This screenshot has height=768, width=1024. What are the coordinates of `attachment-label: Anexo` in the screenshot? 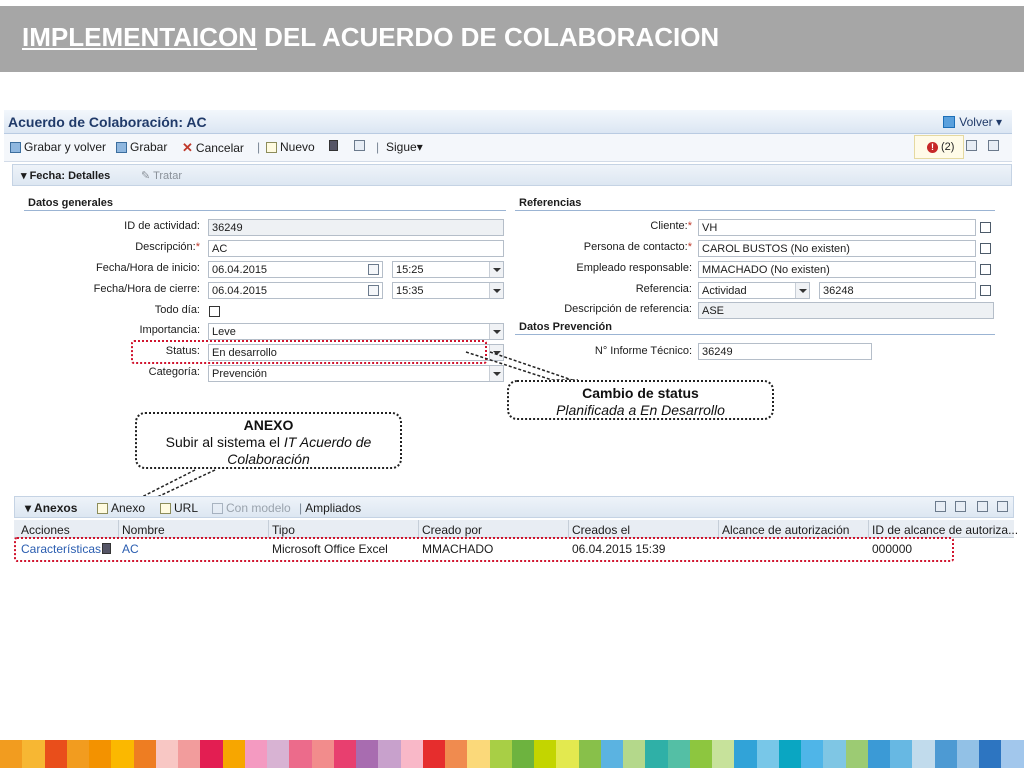 It's located at (128, 508).